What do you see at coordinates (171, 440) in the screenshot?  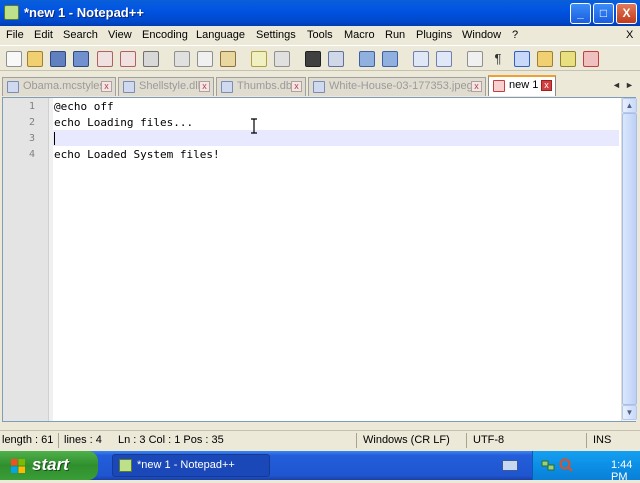 I see `status-position: Ln : 3 Col : 1 Pos : 35` at bounding box center [171, 440].